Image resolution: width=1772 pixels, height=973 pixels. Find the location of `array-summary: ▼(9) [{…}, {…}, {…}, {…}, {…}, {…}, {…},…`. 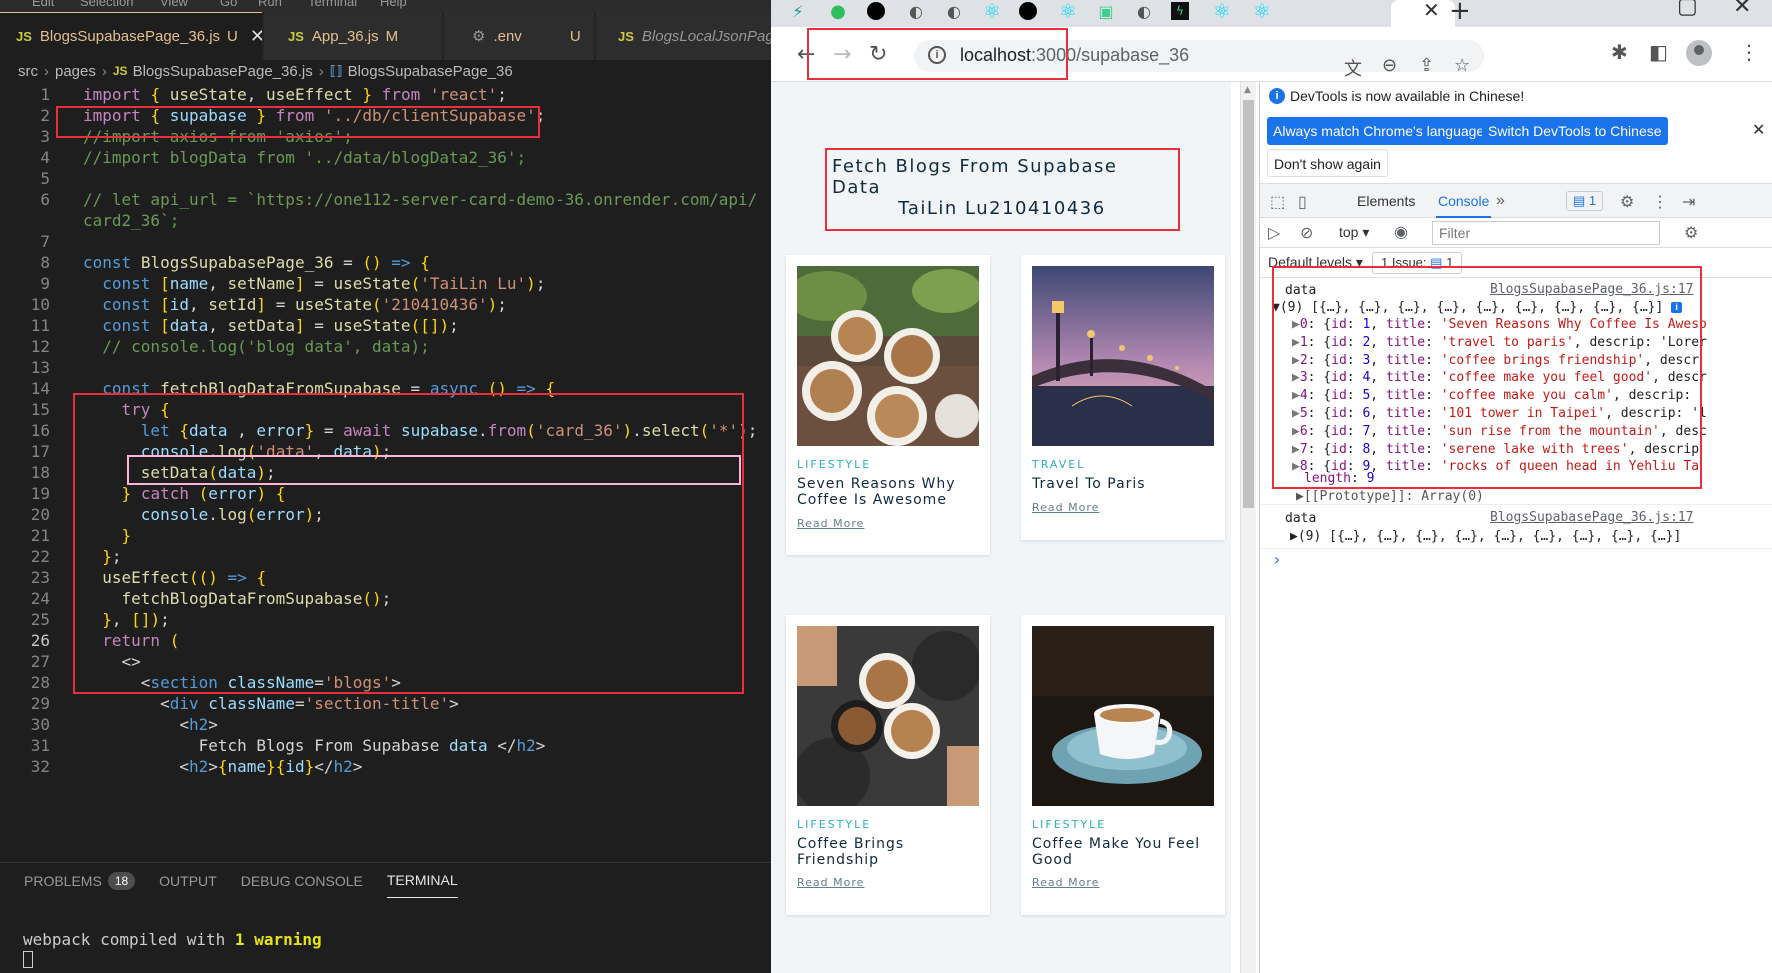

array-summary: ▼(9) [{…}, {…}, {…}, {…}, {…}, {…}, {…},… is located at coordinates (1477, 307).